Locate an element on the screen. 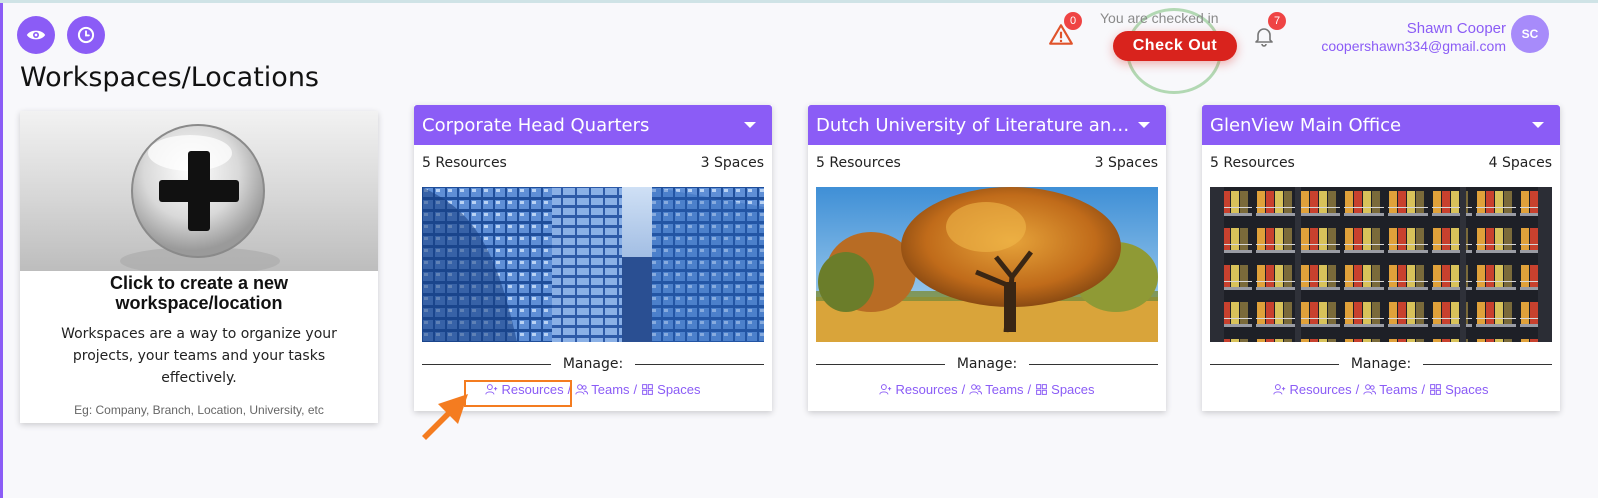 The width and height of the screenshot is (1598, 498). page-title: Workspaces/Locations is located at coordinates (170, 77).